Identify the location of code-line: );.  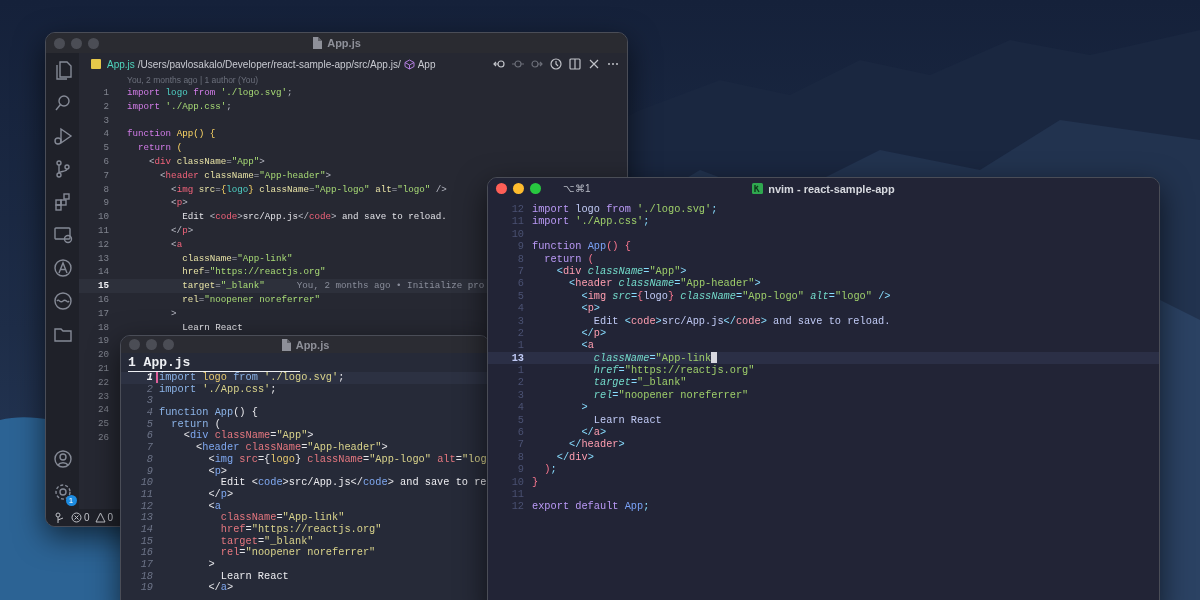
(550, 469).